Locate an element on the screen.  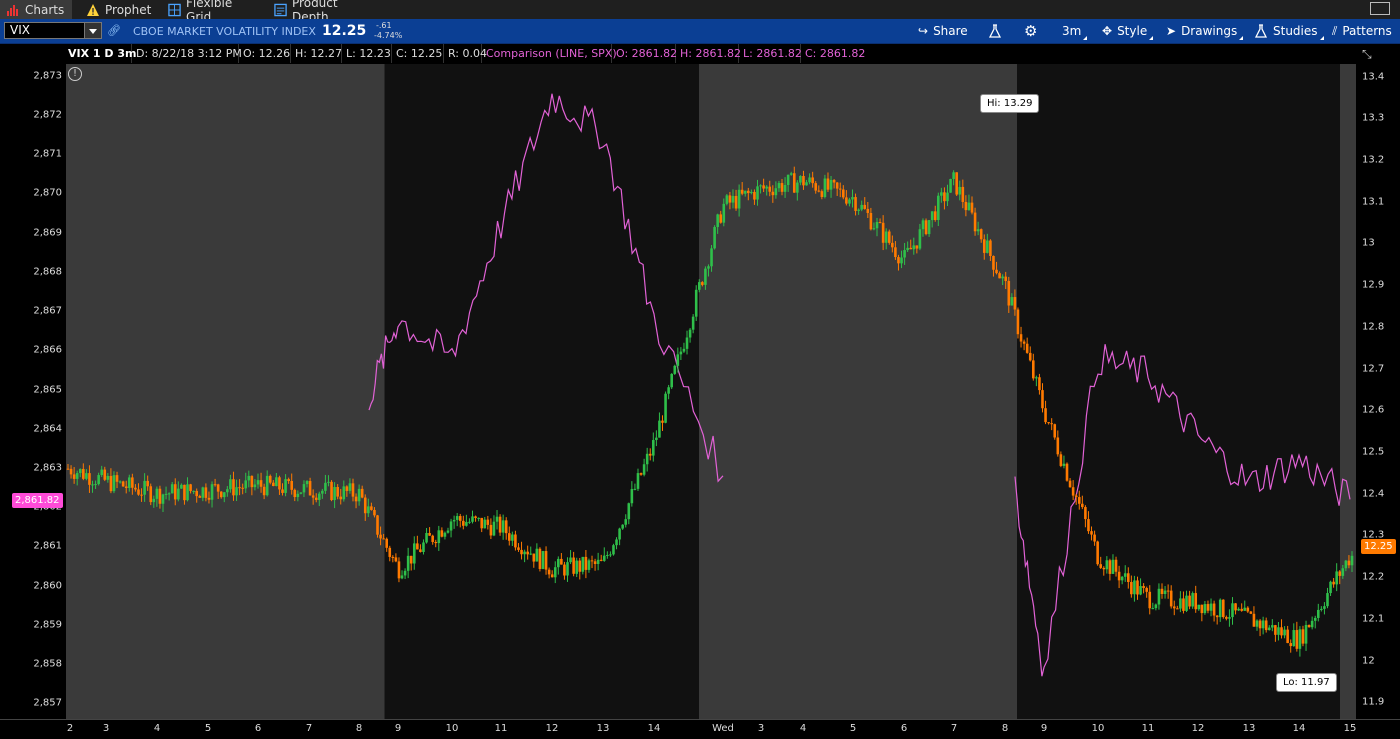
tab-product-depth: Product Depth is located at coordinates (323, 12).